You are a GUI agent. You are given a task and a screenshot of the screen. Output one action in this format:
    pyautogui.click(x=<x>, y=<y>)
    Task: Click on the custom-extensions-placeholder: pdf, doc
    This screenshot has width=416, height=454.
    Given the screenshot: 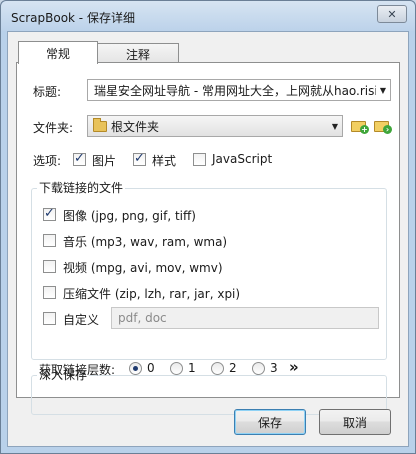 What is the action you would take?
    pyautogui.click(x=142, y=318)
    